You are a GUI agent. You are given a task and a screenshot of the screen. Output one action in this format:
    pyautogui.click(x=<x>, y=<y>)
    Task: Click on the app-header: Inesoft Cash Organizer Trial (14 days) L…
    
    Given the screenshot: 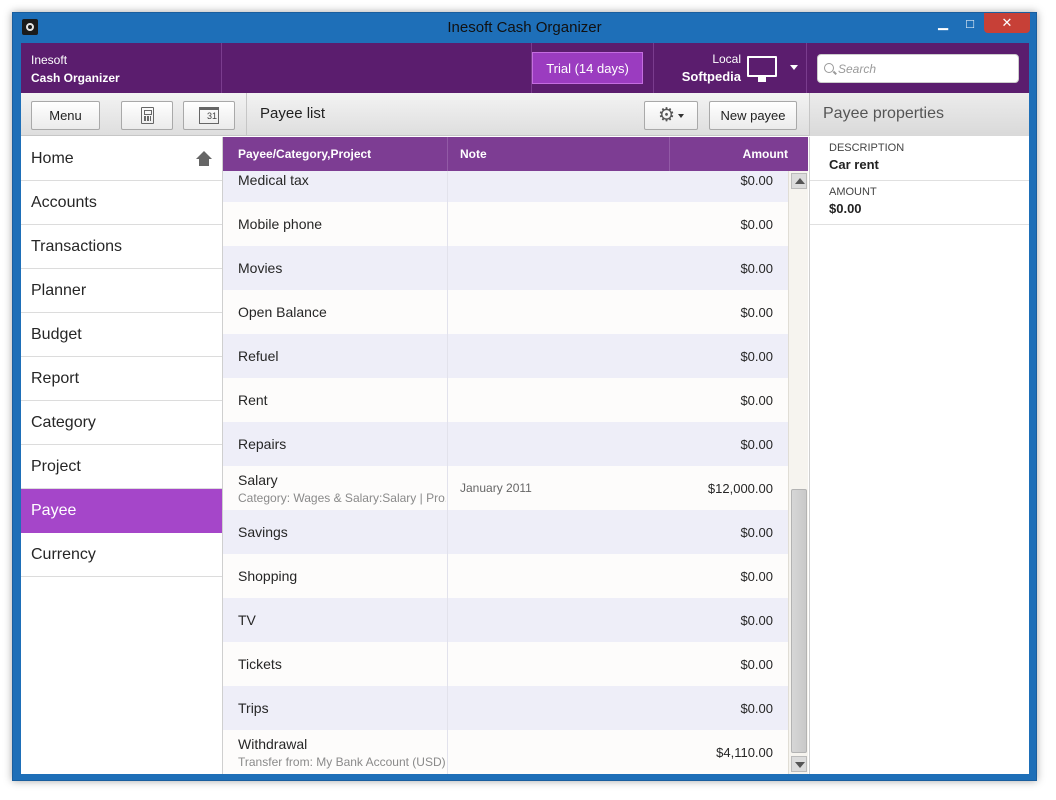 What is the action you would take?
    pyautogui.click(x=525, y=68)
    